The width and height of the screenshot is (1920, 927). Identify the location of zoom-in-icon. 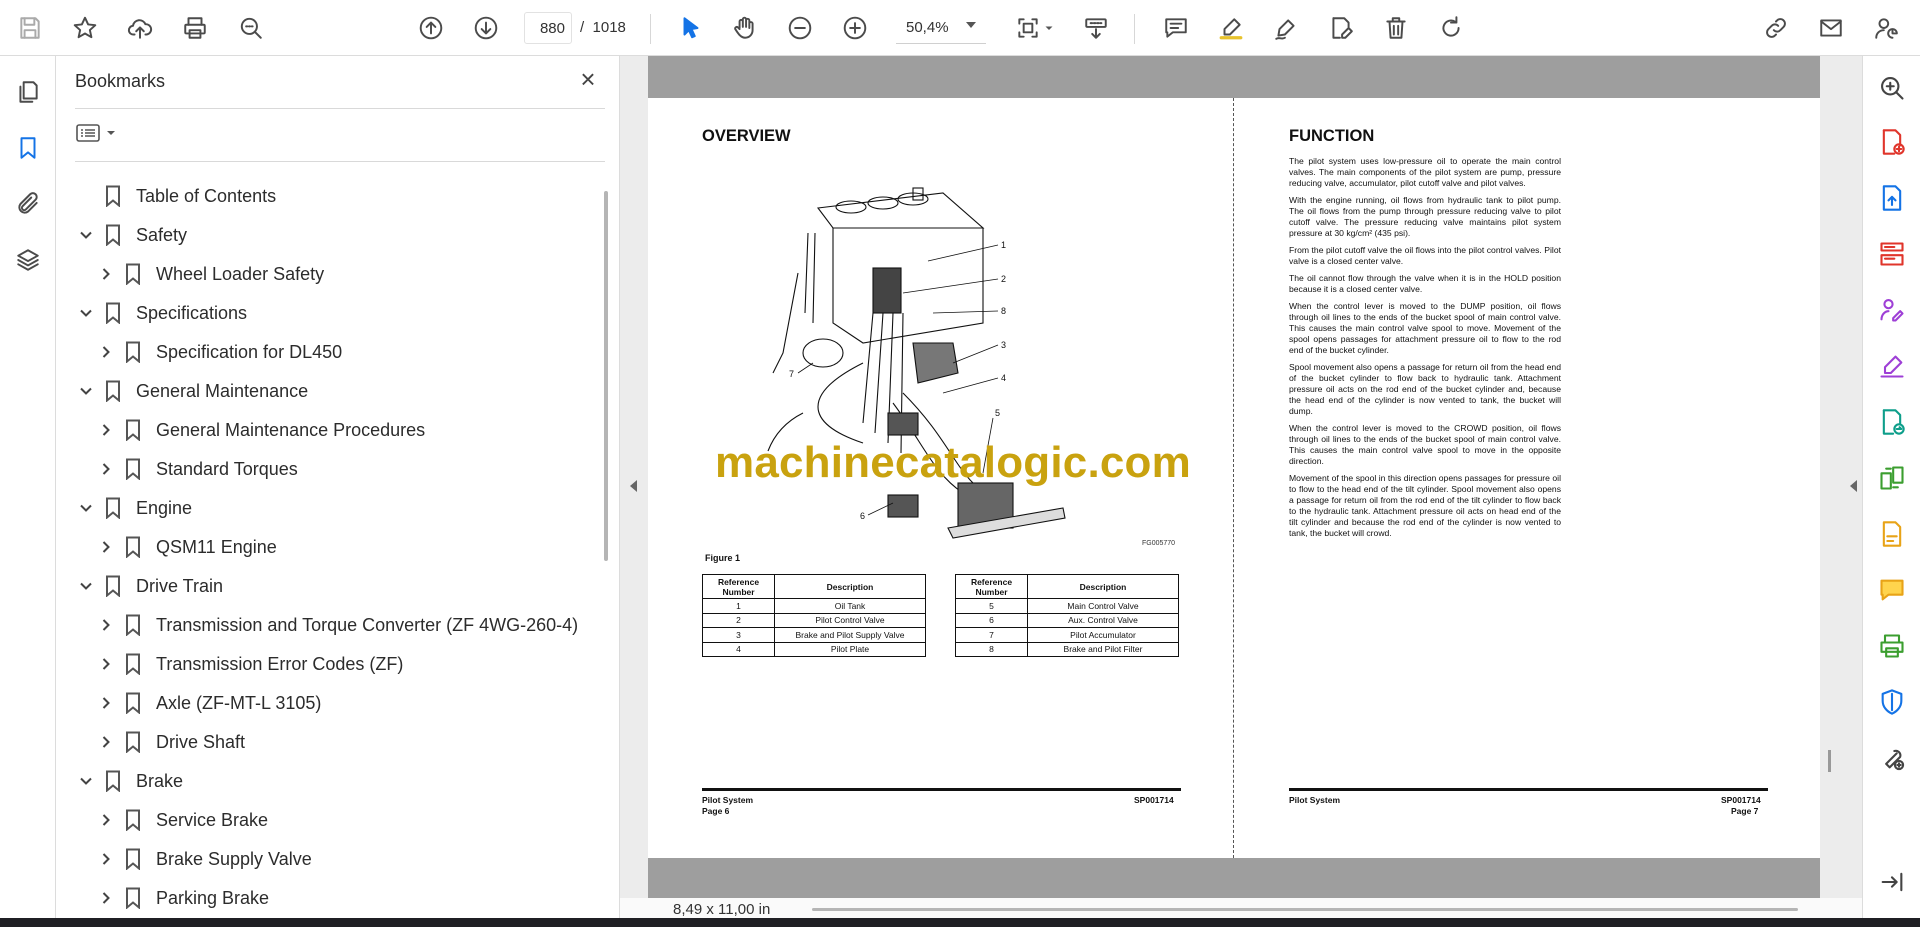
(855, 28).